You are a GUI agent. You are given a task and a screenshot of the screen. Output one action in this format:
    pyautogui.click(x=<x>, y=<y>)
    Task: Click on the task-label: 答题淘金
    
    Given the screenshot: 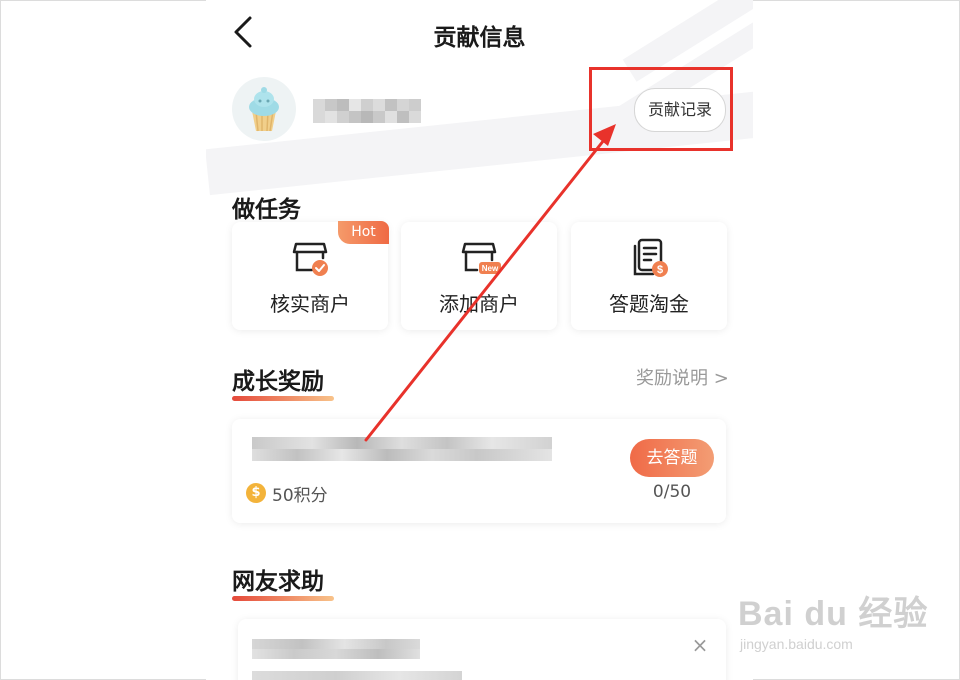 What is the action you would take?
    pyautogui.click(x=649, y=304)
    